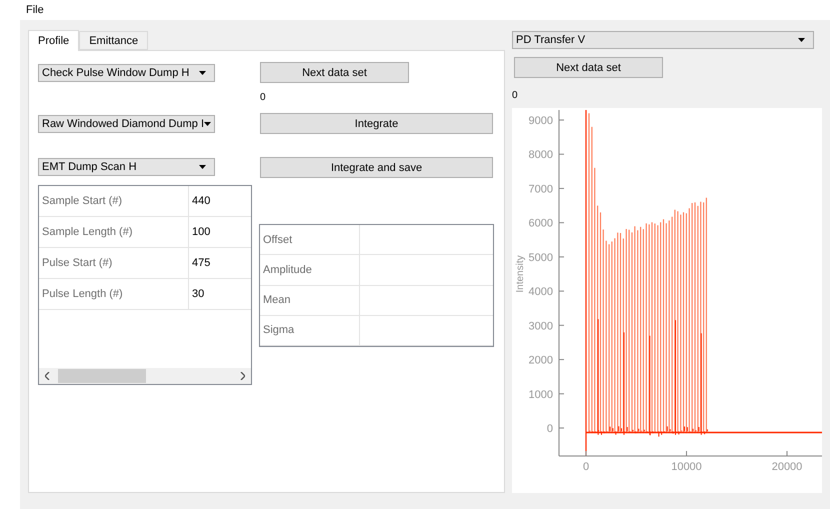 This screenshot has width=830, height=509. What do you see at coordinates (586, 467) in the screenshot?
I see `x-tick-label: 0` at bounding box center [586, 467].